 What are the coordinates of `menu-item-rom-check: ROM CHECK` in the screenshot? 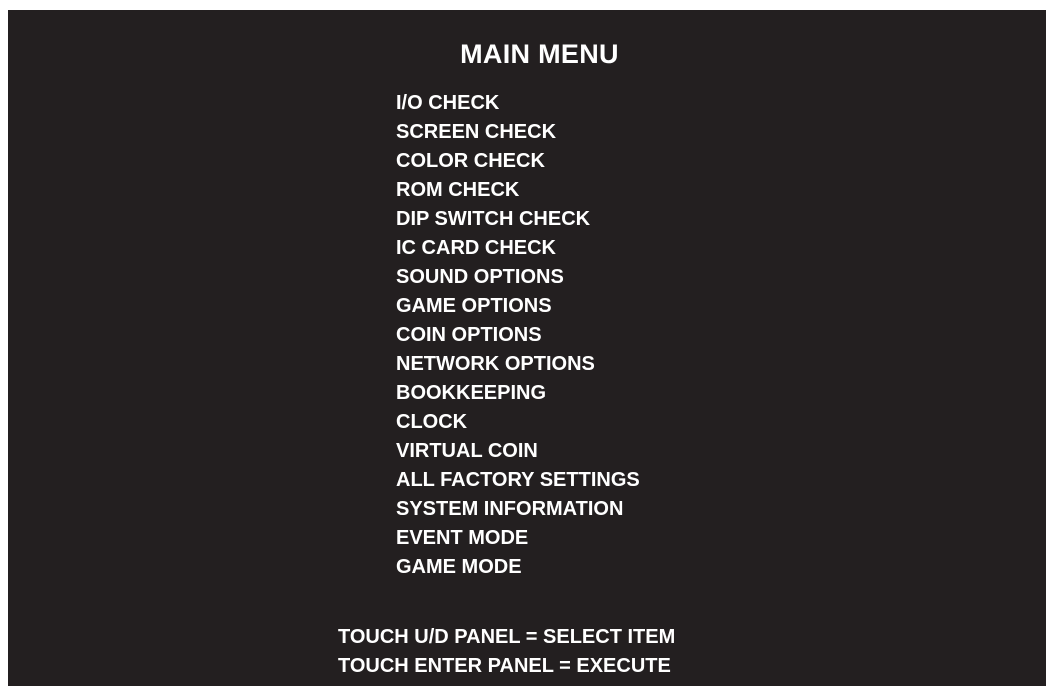 It's located at (518, 190).